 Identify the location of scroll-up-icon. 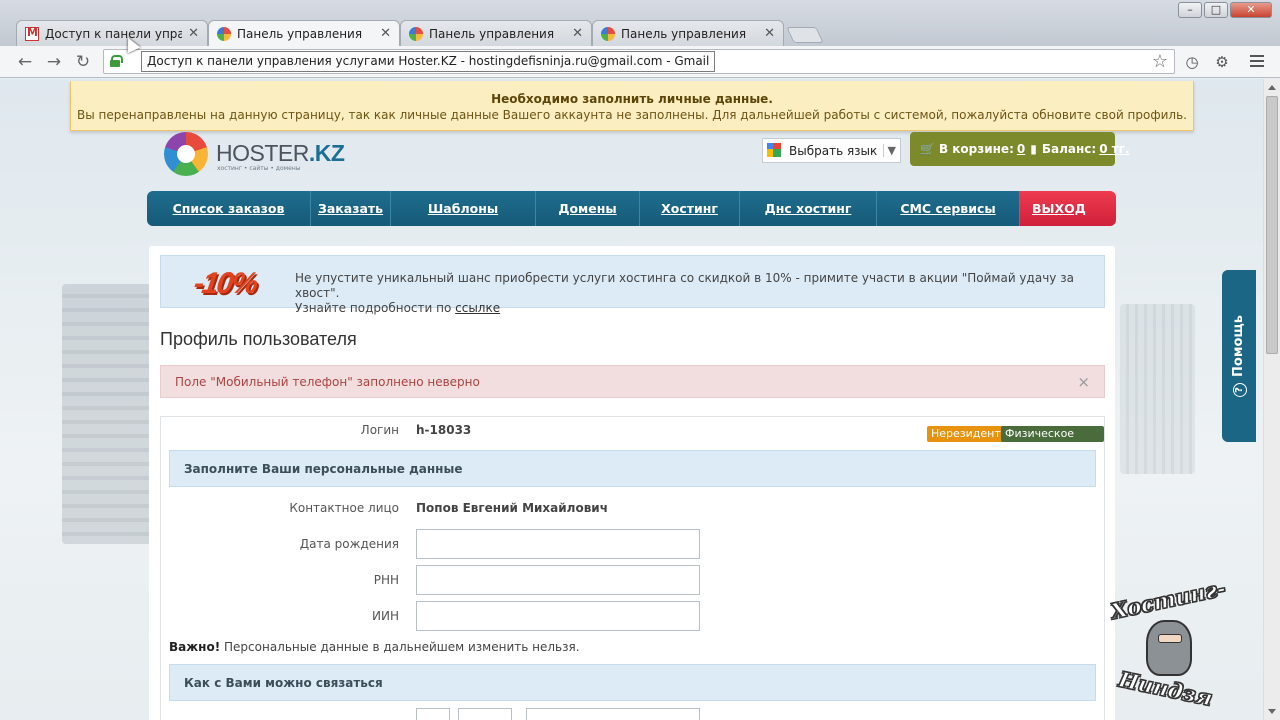
(1272, 87).